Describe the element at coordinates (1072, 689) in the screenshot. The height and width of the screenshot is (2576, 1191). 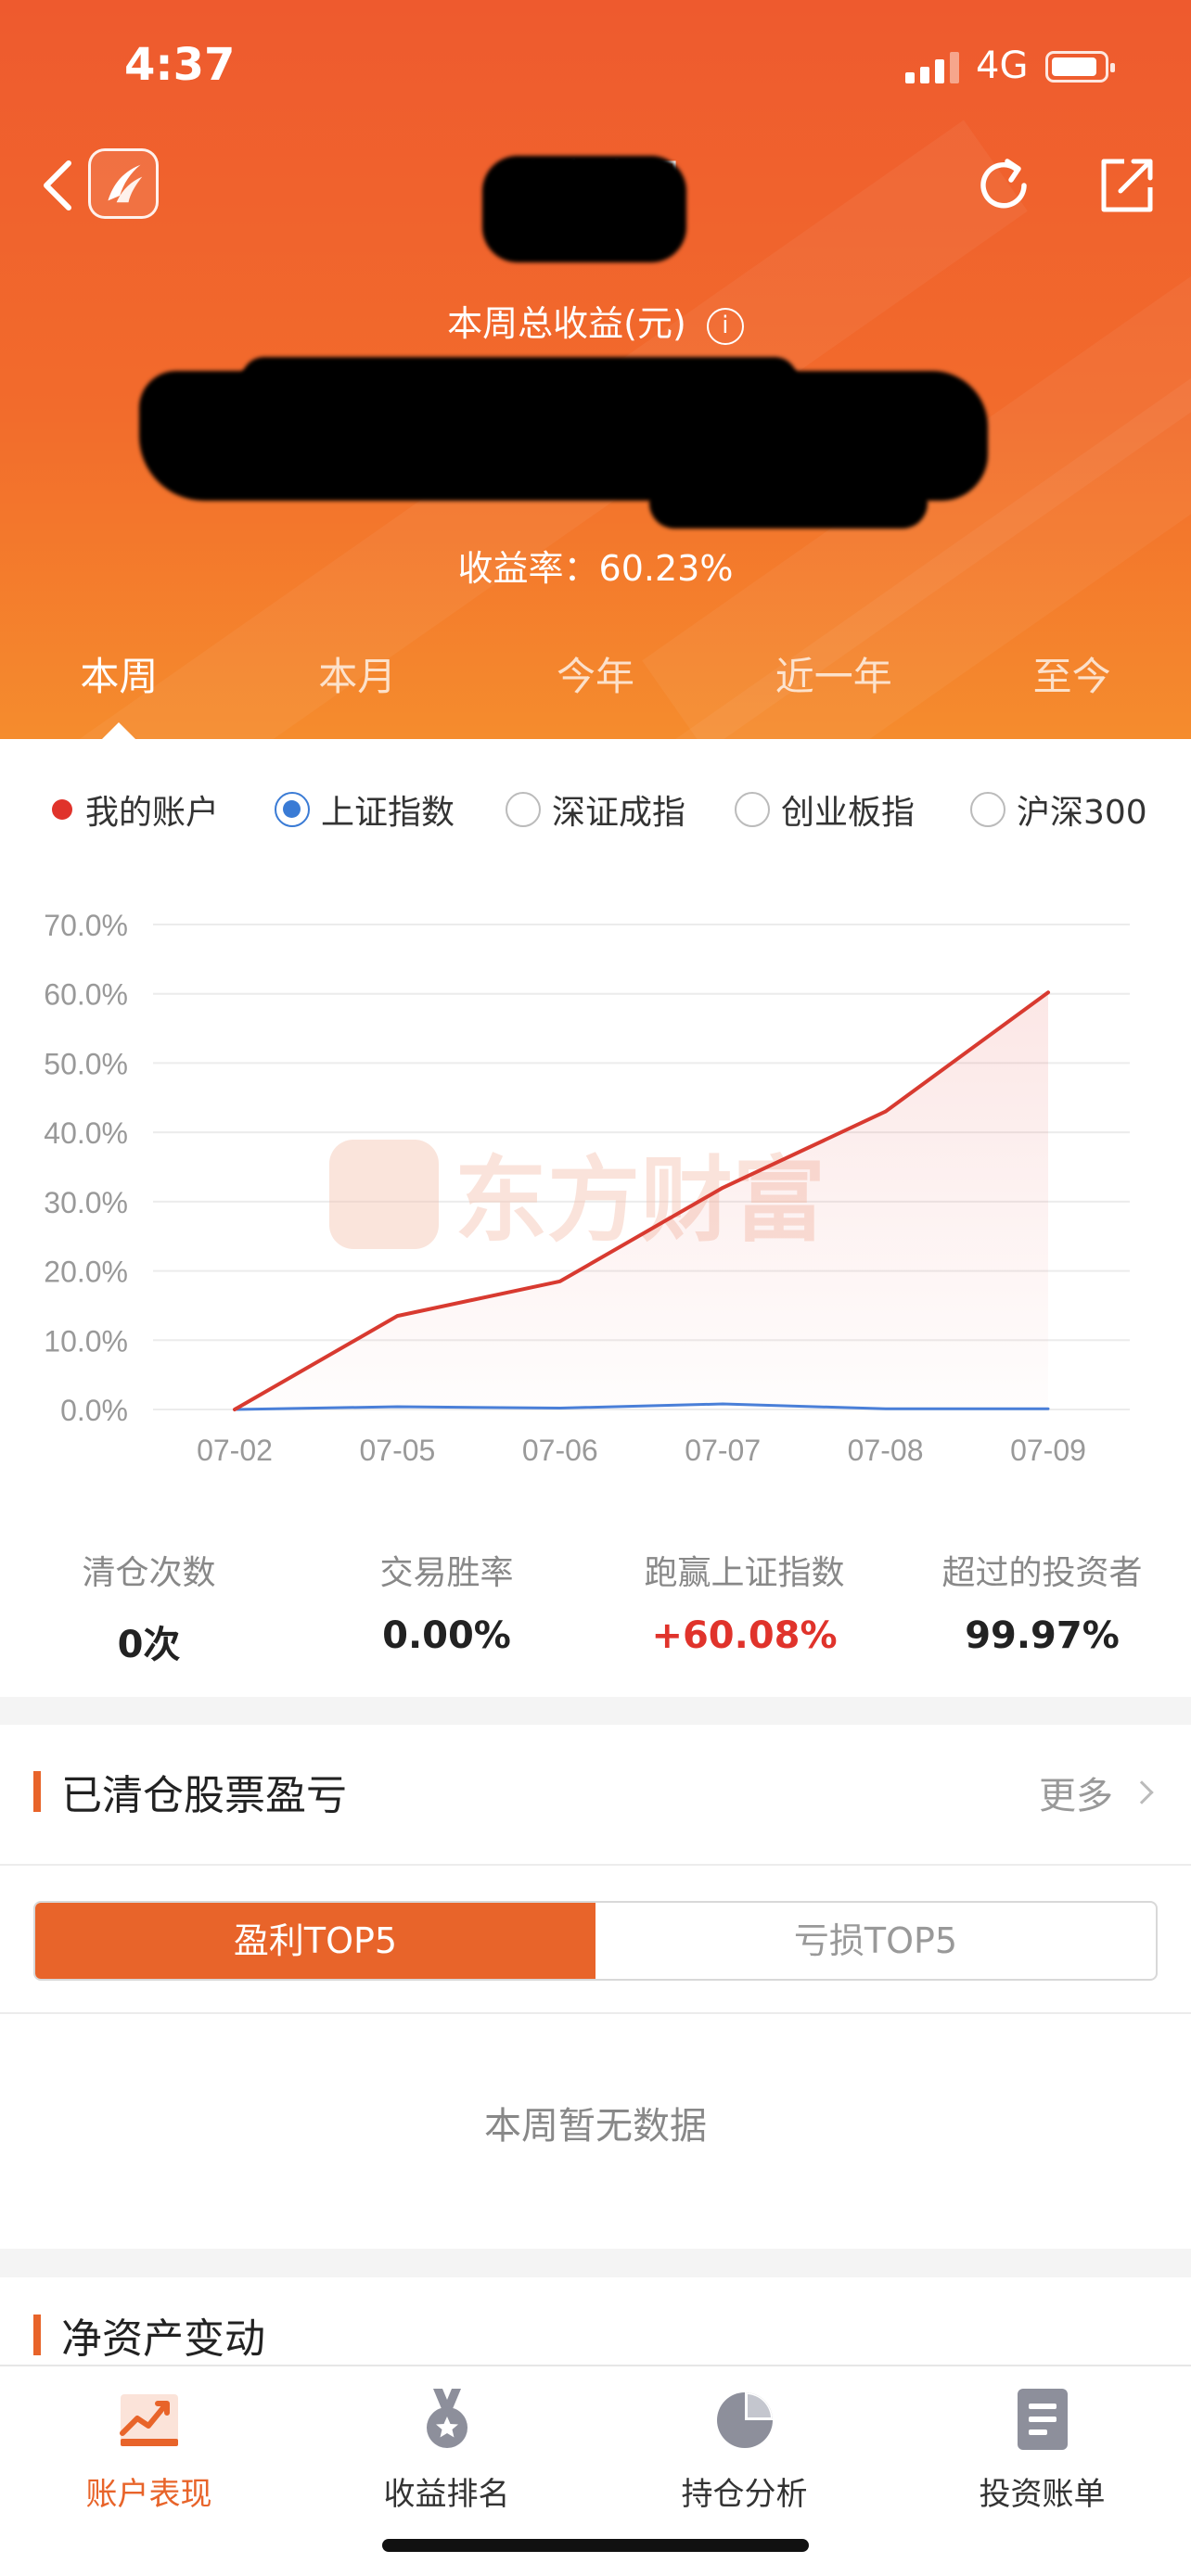
I see `tab-to-date: 至今` at that location.